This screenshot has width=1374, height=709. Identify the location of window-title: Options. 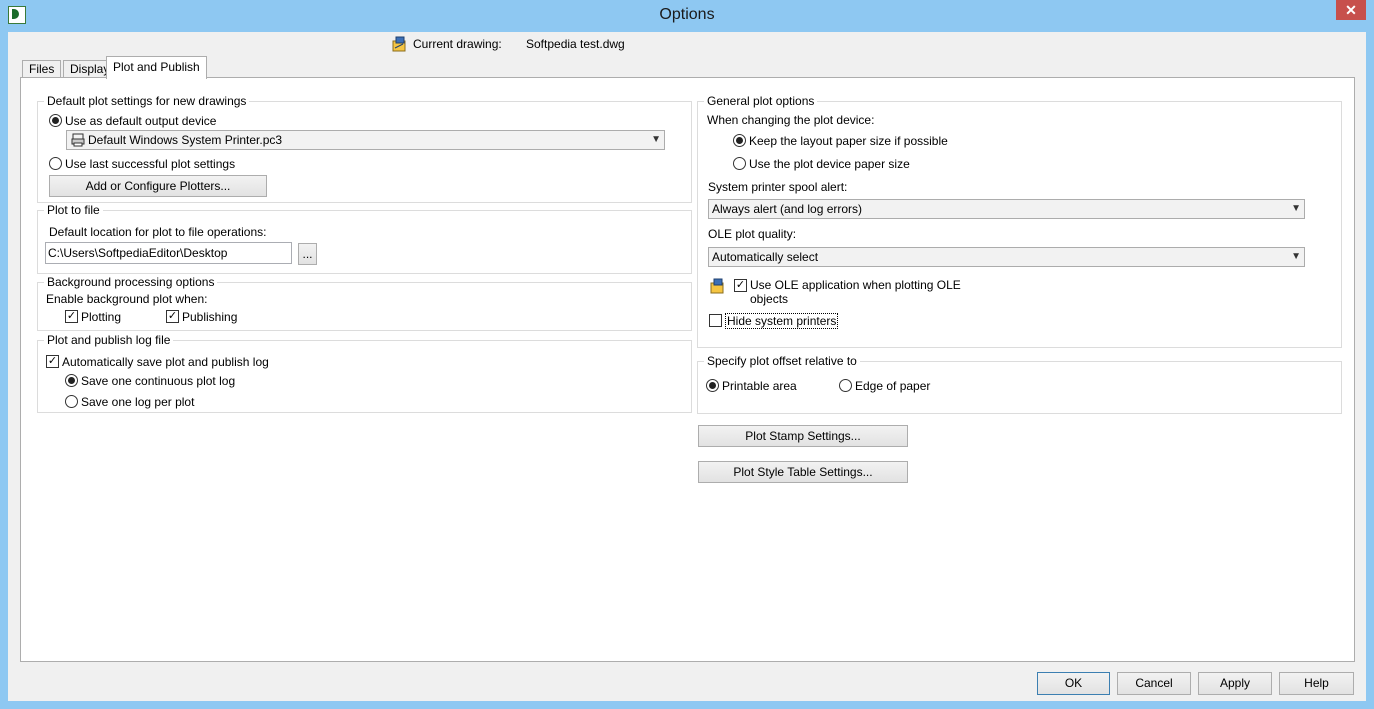
(687, 14).